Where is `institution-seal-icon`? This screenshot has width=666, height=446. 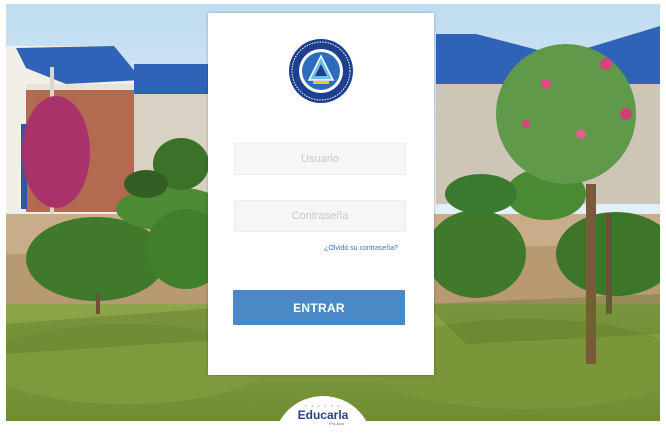 institution-seal-icon is located at coordinates (321, 71).